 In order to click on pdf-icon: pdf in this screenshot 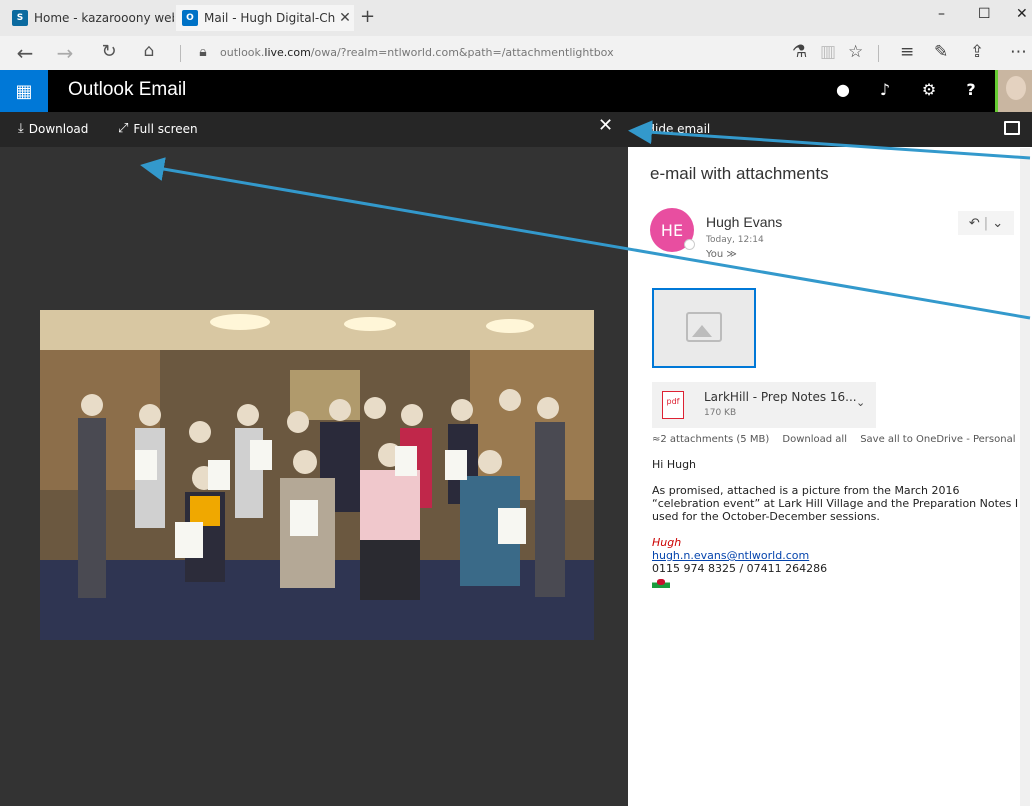, I will do `click(673, 405)`.